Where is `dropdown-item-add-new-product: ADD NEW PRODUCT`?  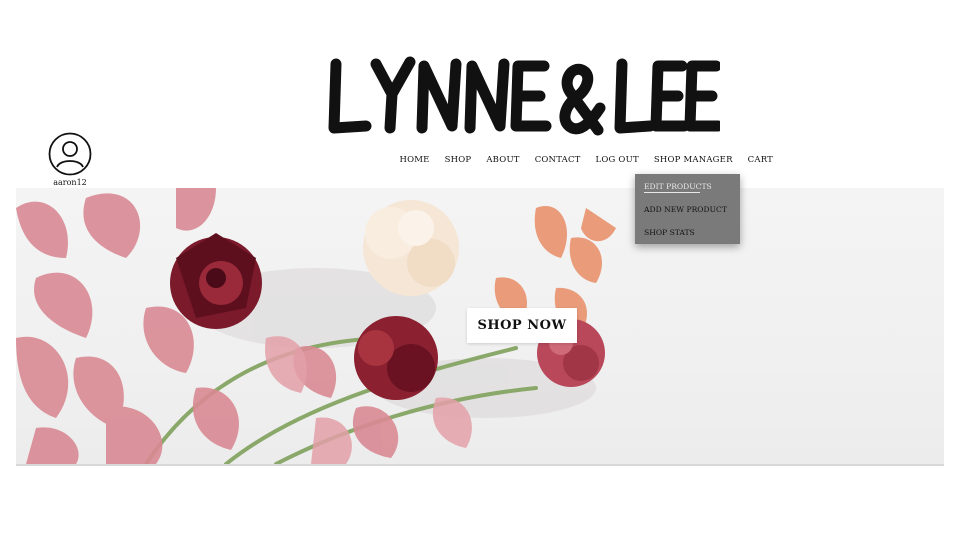 dropdown-item-add-new-product: ADD NEW PRODUCT is located at coordinates (685, 209).